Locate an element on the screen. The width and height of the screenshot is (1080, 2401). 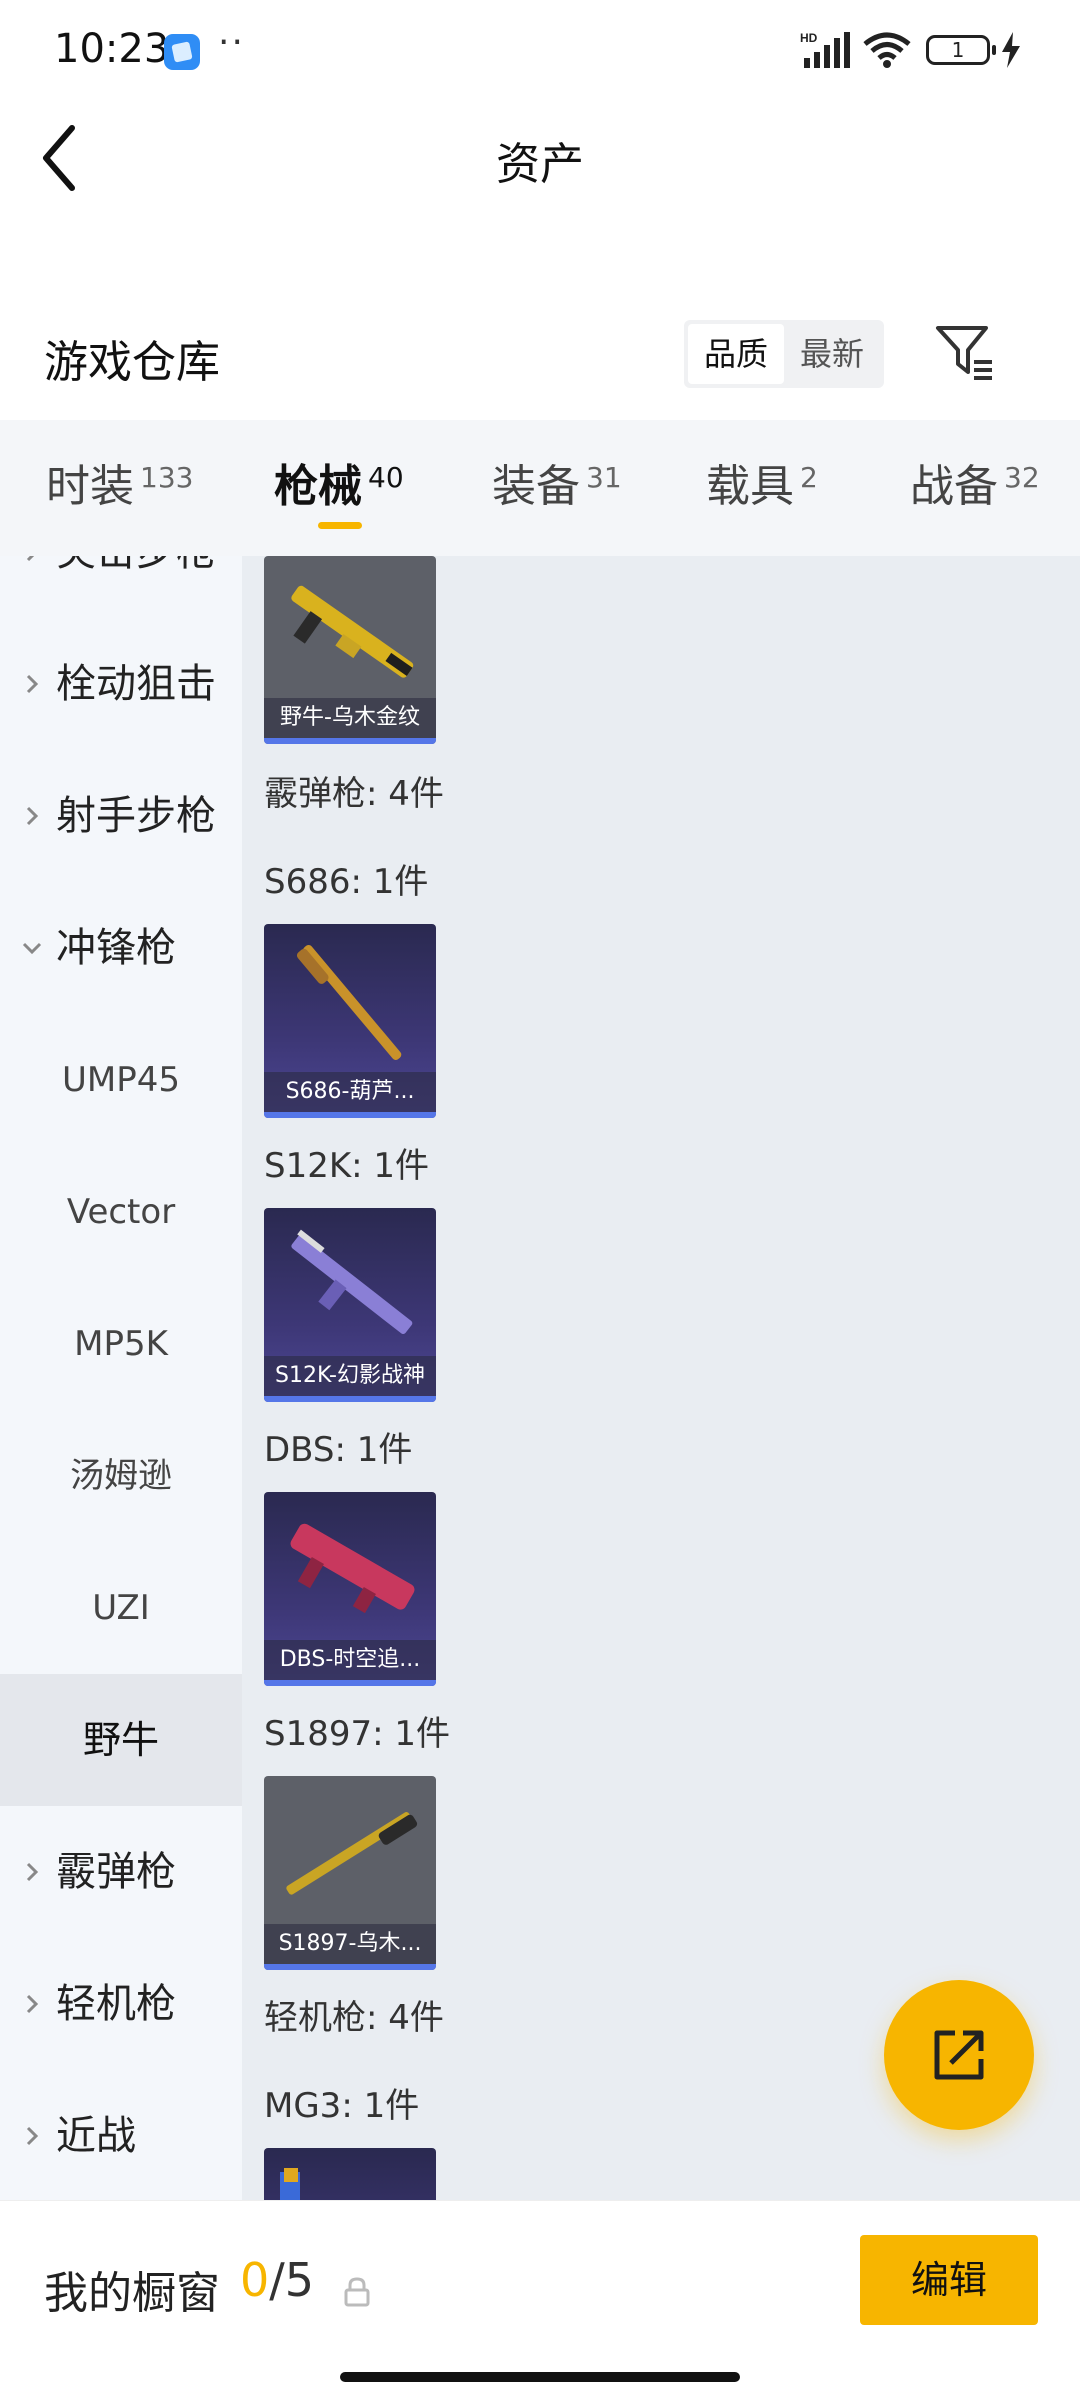
tab-vehicles: 载具 2 is located at coordinates (762, 490).